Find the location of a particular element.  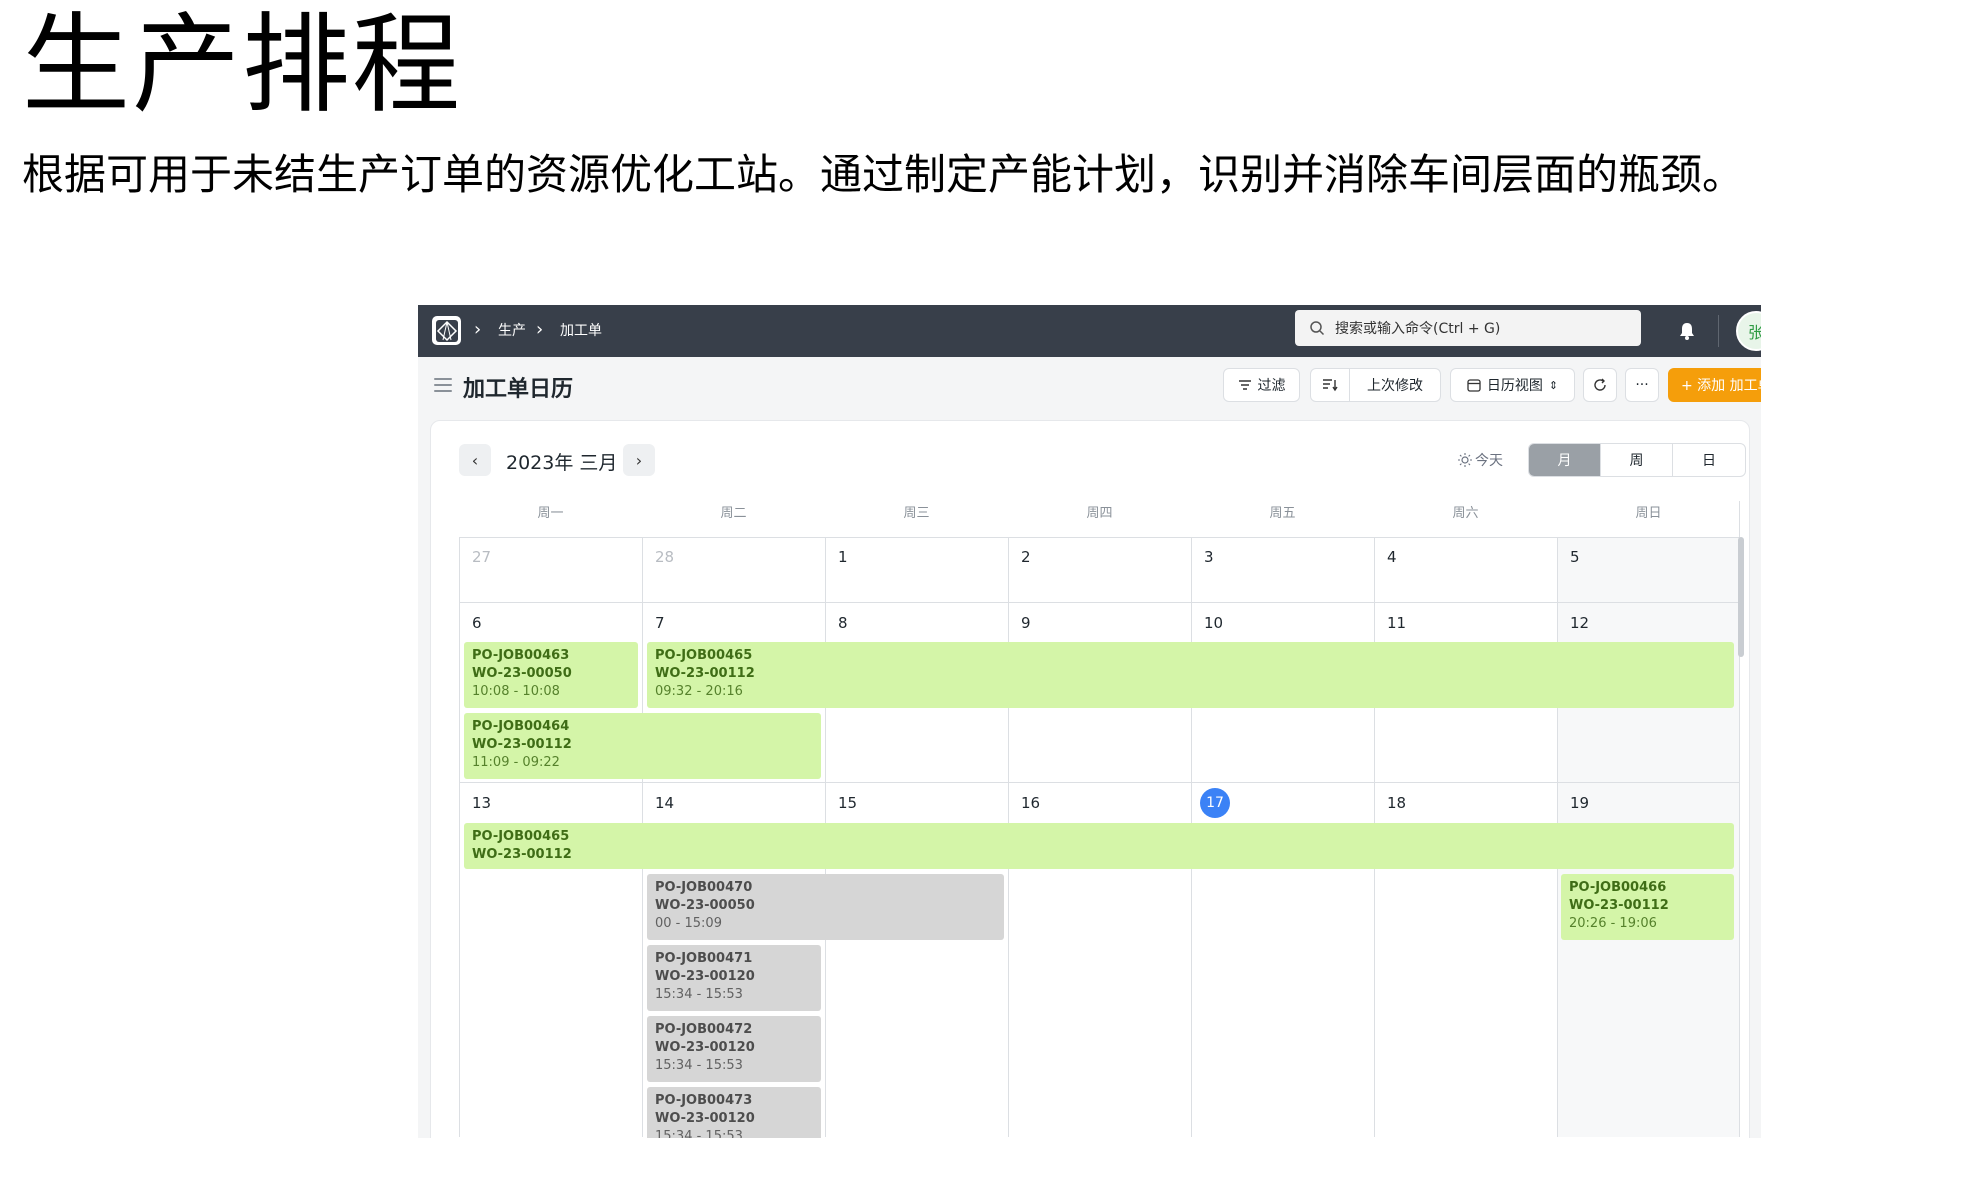

refresh-icon is located at coordinates (1600, 384).